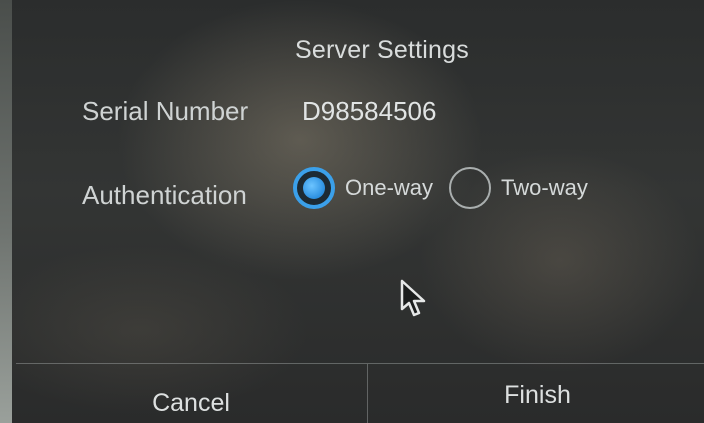  I want to click on authentication-radio-group: One-way Two-way, so click(448, 188).